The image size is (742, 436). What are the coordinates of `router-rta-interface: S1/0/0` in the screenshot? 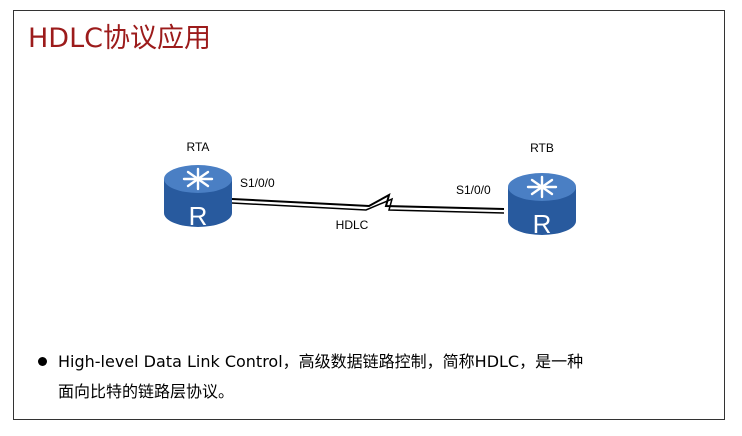 It's located at (257, 183).